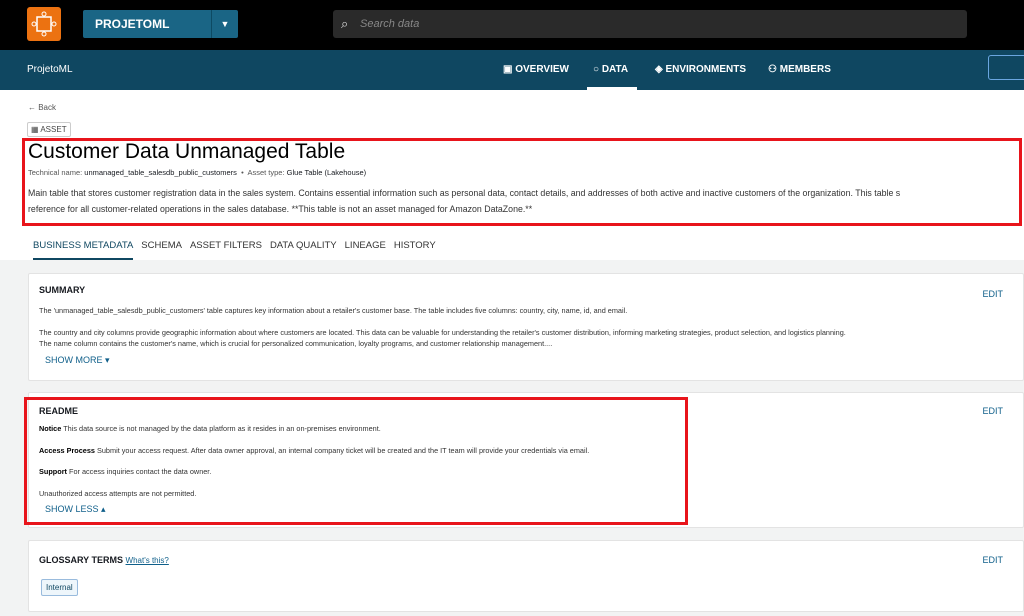 The image size is (1024, 616). What do you see at coordinates (77, 360) in the screenshot?
I see `show-more-button: SHOW MORE ▾` at bounding box center [77, 360].